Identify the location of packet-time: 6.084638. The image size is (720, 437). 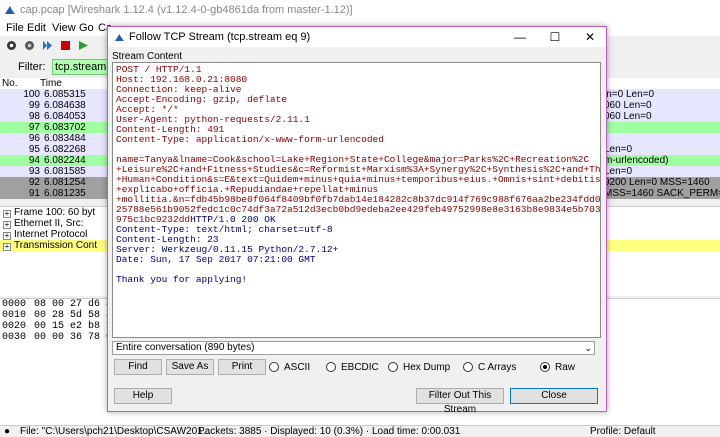
(65, 105).